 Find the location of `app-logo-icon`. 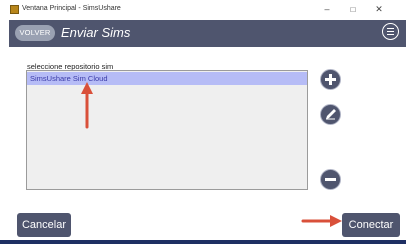

app-logo-icon is located at coordinates (14, 9).